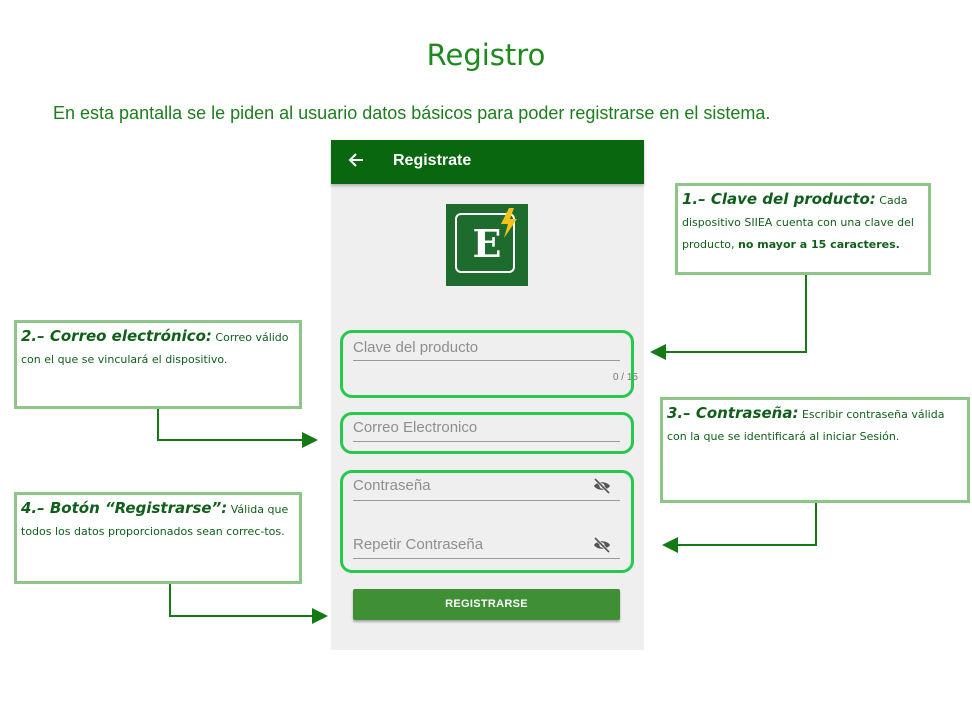  I want to click on arrow-password, so click(739, 528).